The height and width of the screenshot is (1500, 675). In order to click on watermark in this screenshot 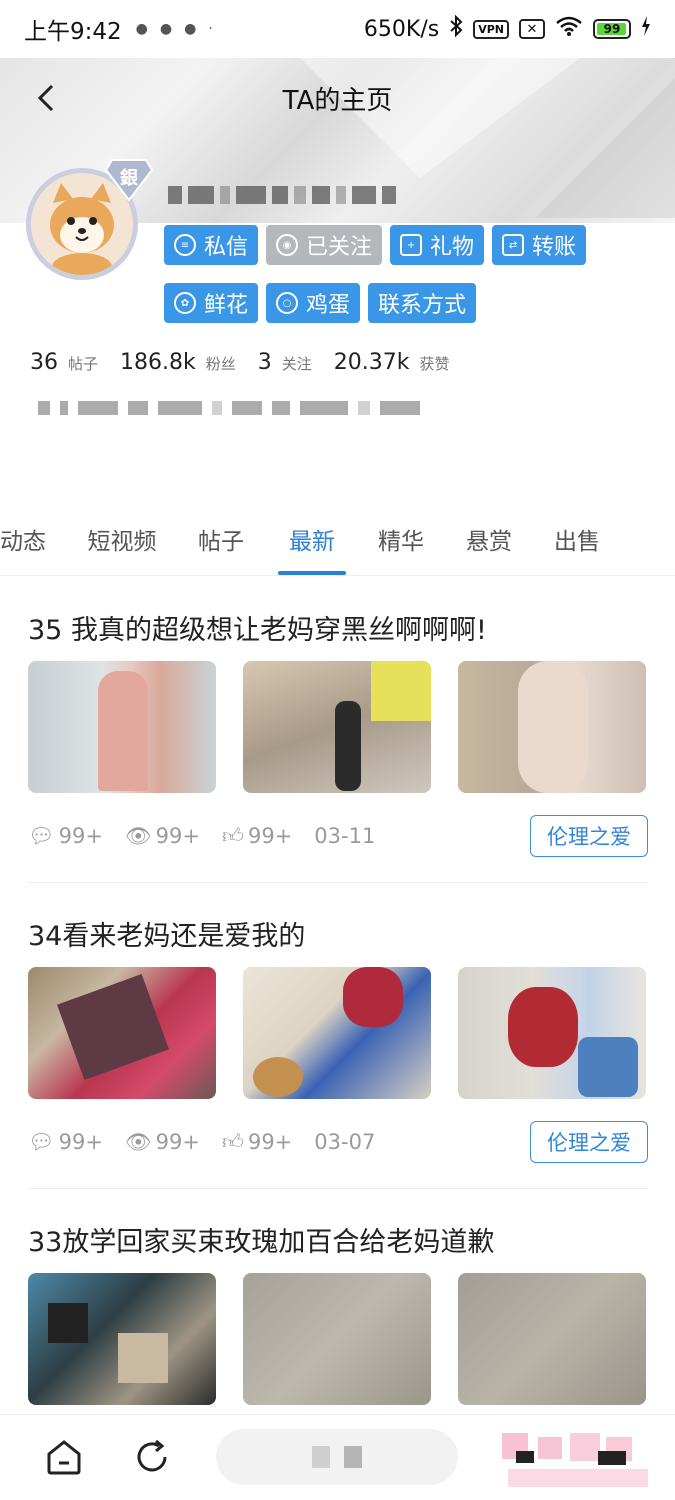, I will do `click(575, 1459)`.